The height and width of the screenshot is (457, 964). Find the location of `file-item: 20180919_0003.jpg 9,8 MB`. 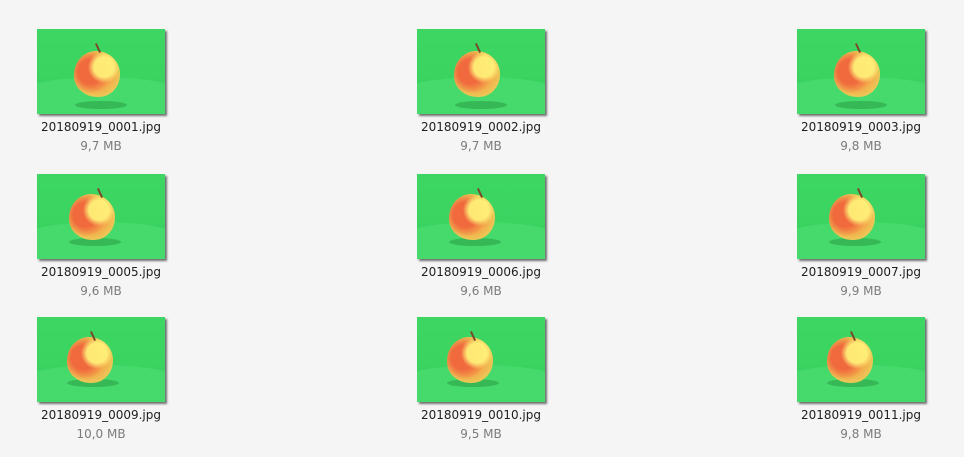

file-item: 20180919_0003.jpg 9,8 MB is located at coordinates (861, 91).